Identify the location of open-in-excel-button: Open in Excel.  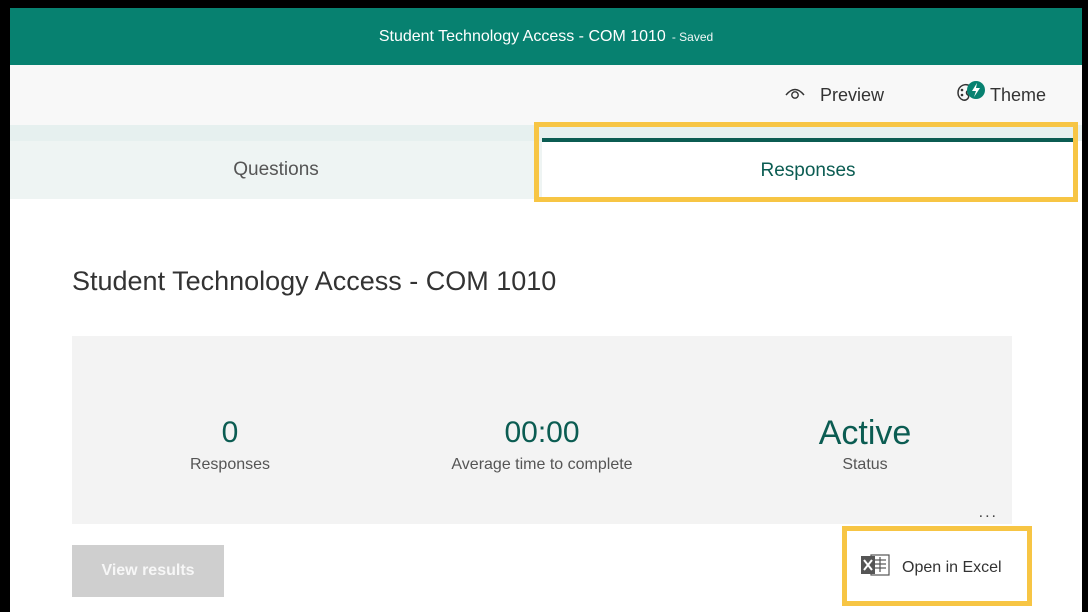
(931, 567).